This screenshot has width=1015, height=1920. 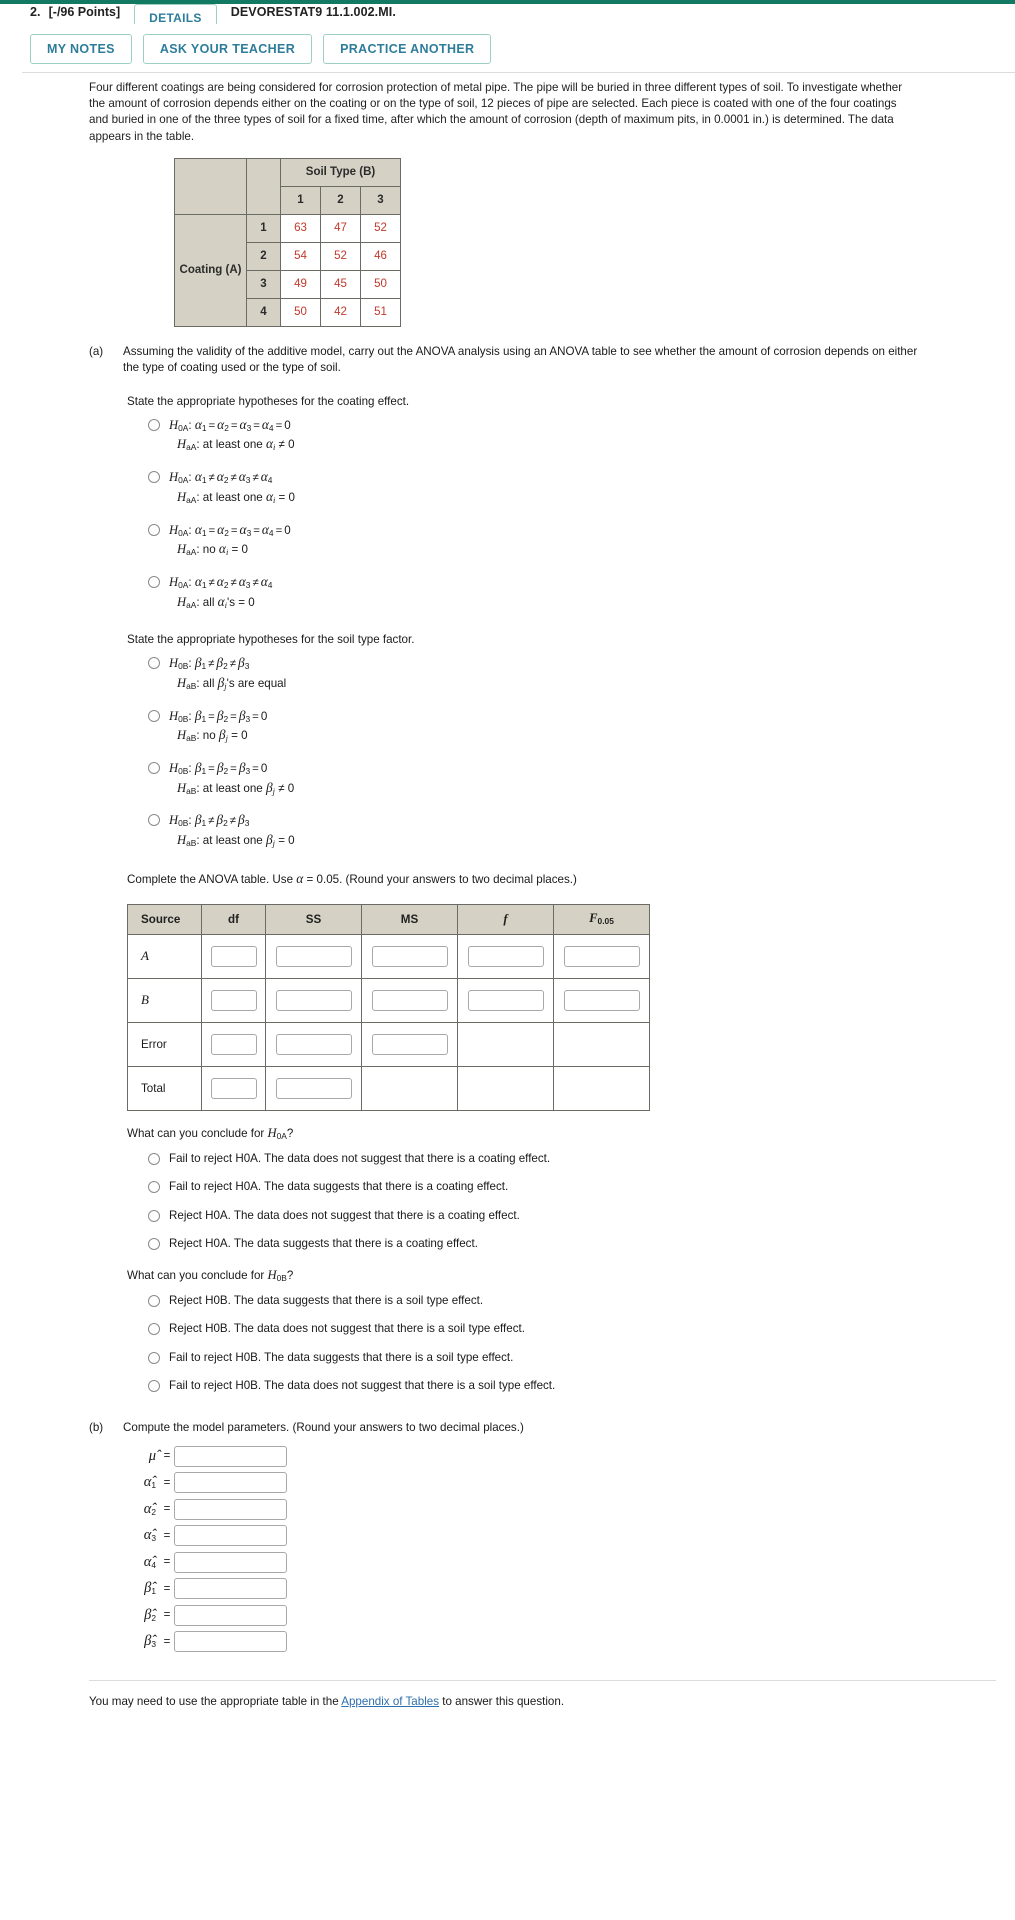 I want to click on data-cell-2-1: 54, so click(x=300, y=256).